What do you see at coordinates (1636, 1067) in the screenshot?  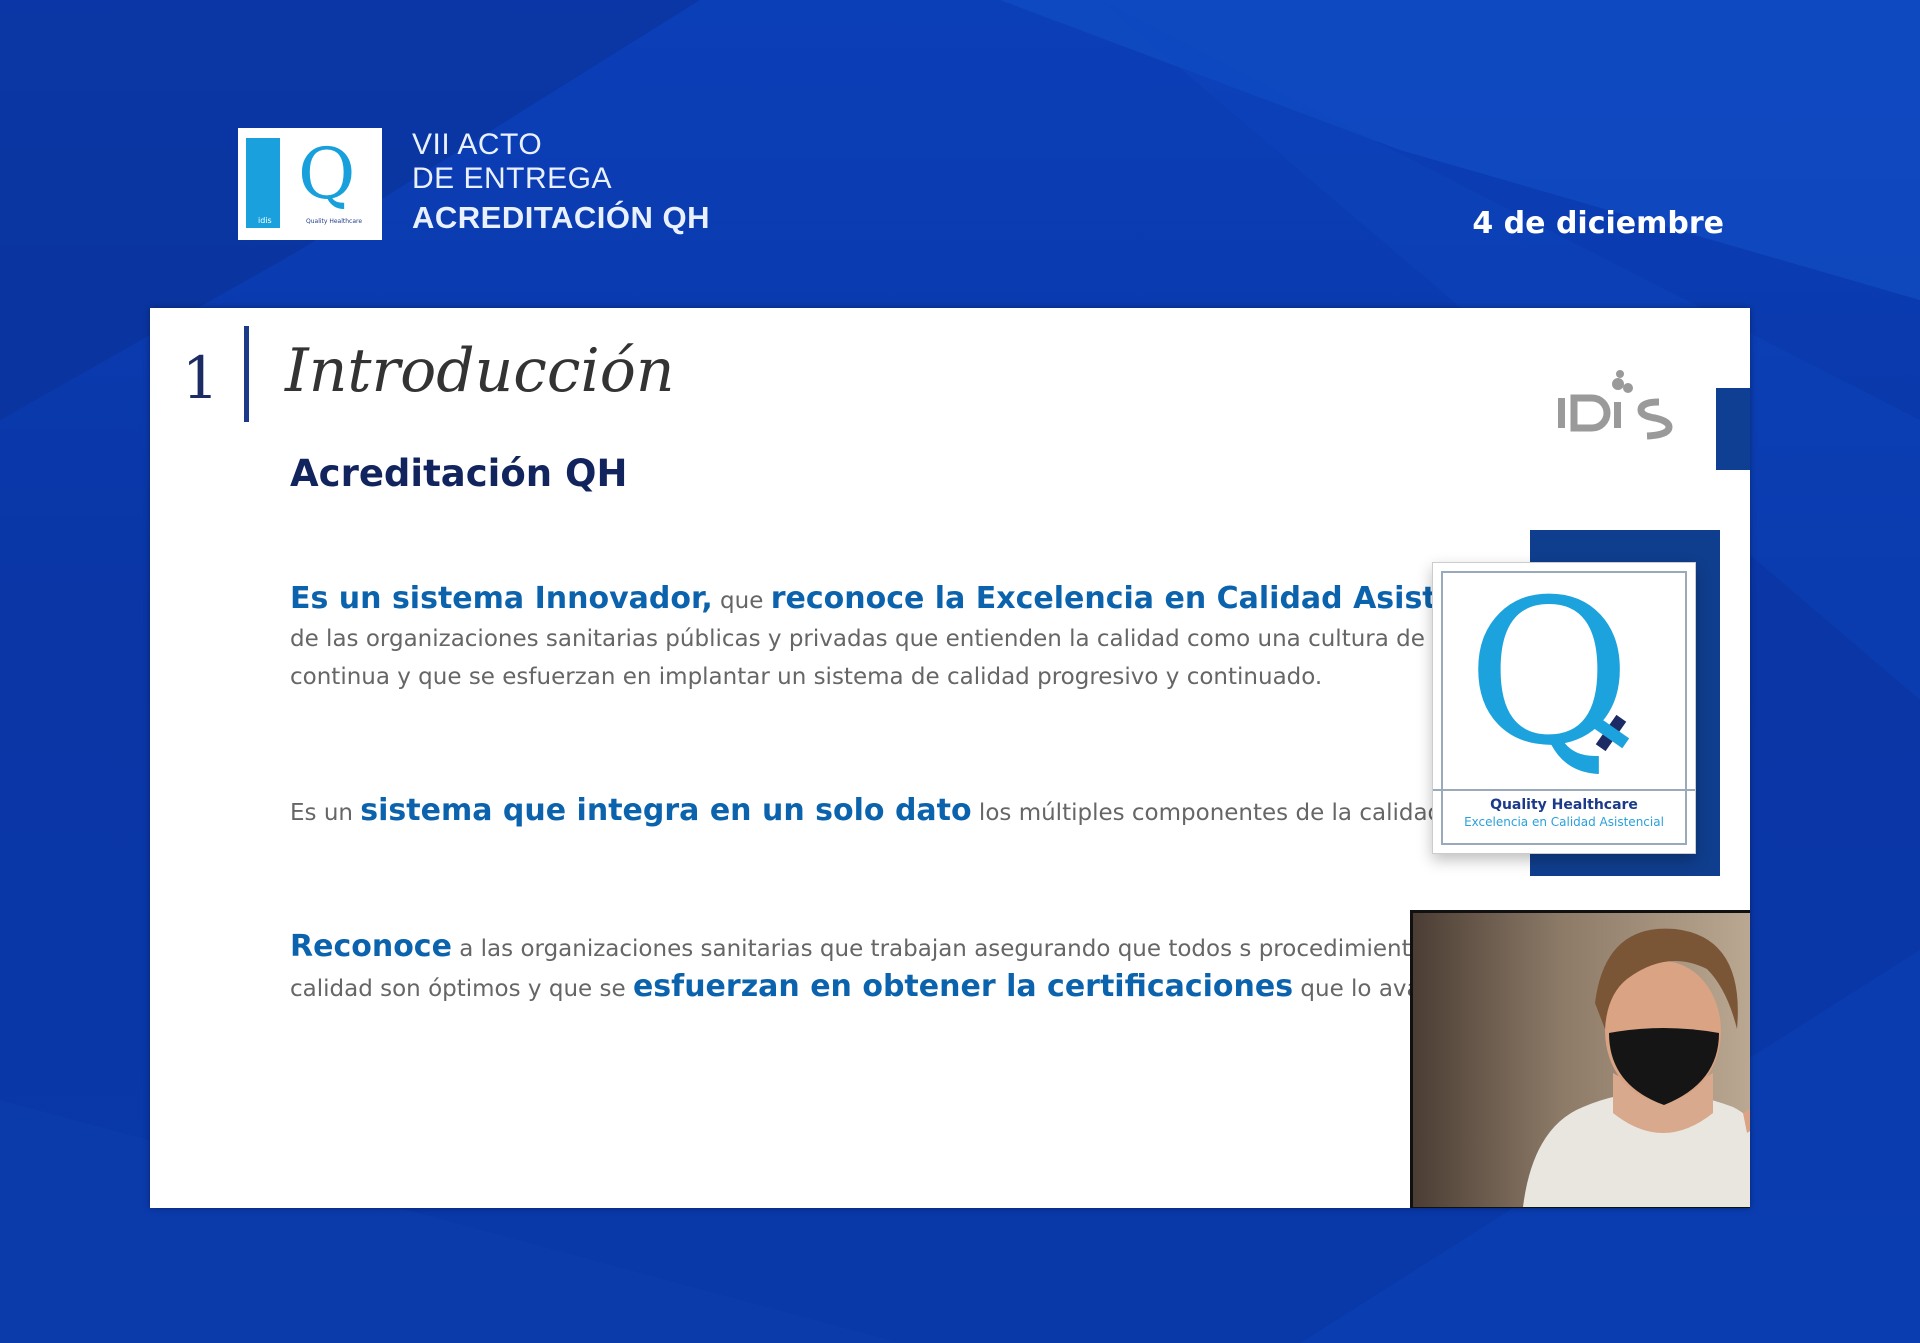 I see `speaker-video-icon` at bounding box center [1636, 1067].